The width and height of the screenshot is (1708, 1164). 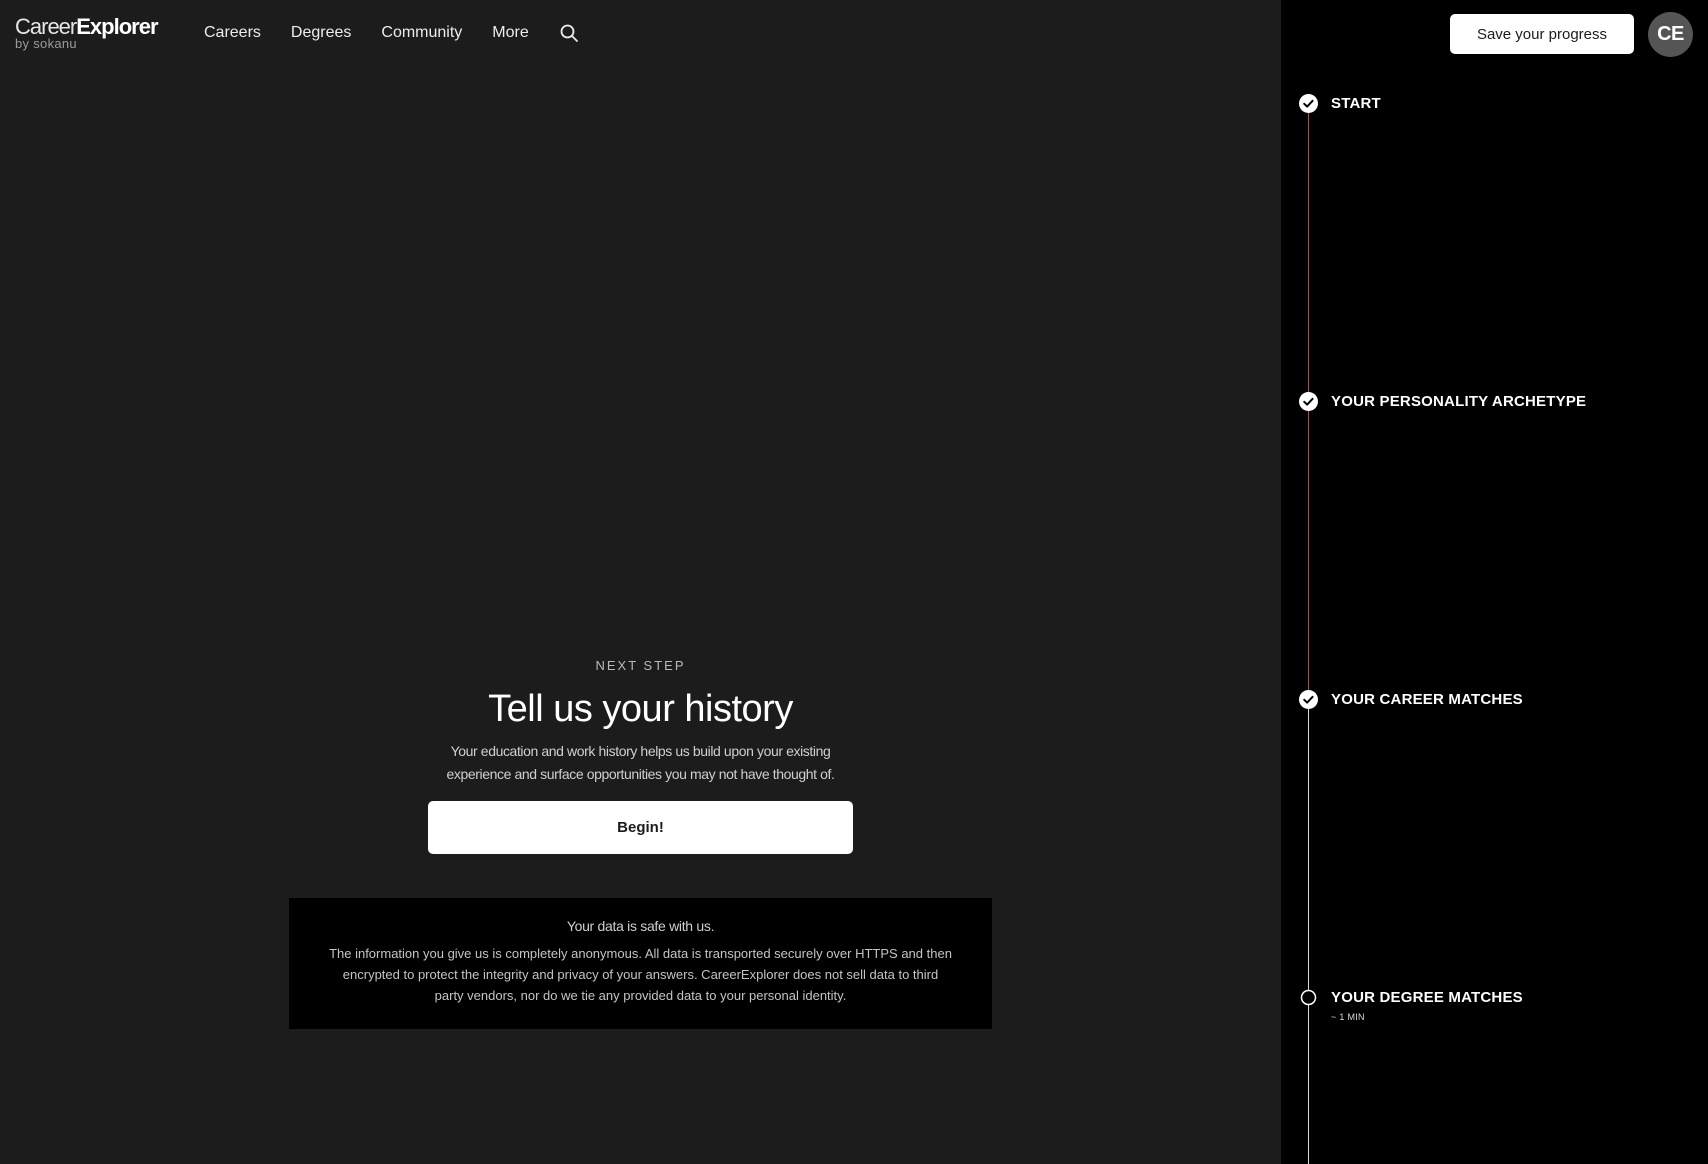 I want to click on nav-links: Careers Degrees Community More, so click(x=391, y=33).